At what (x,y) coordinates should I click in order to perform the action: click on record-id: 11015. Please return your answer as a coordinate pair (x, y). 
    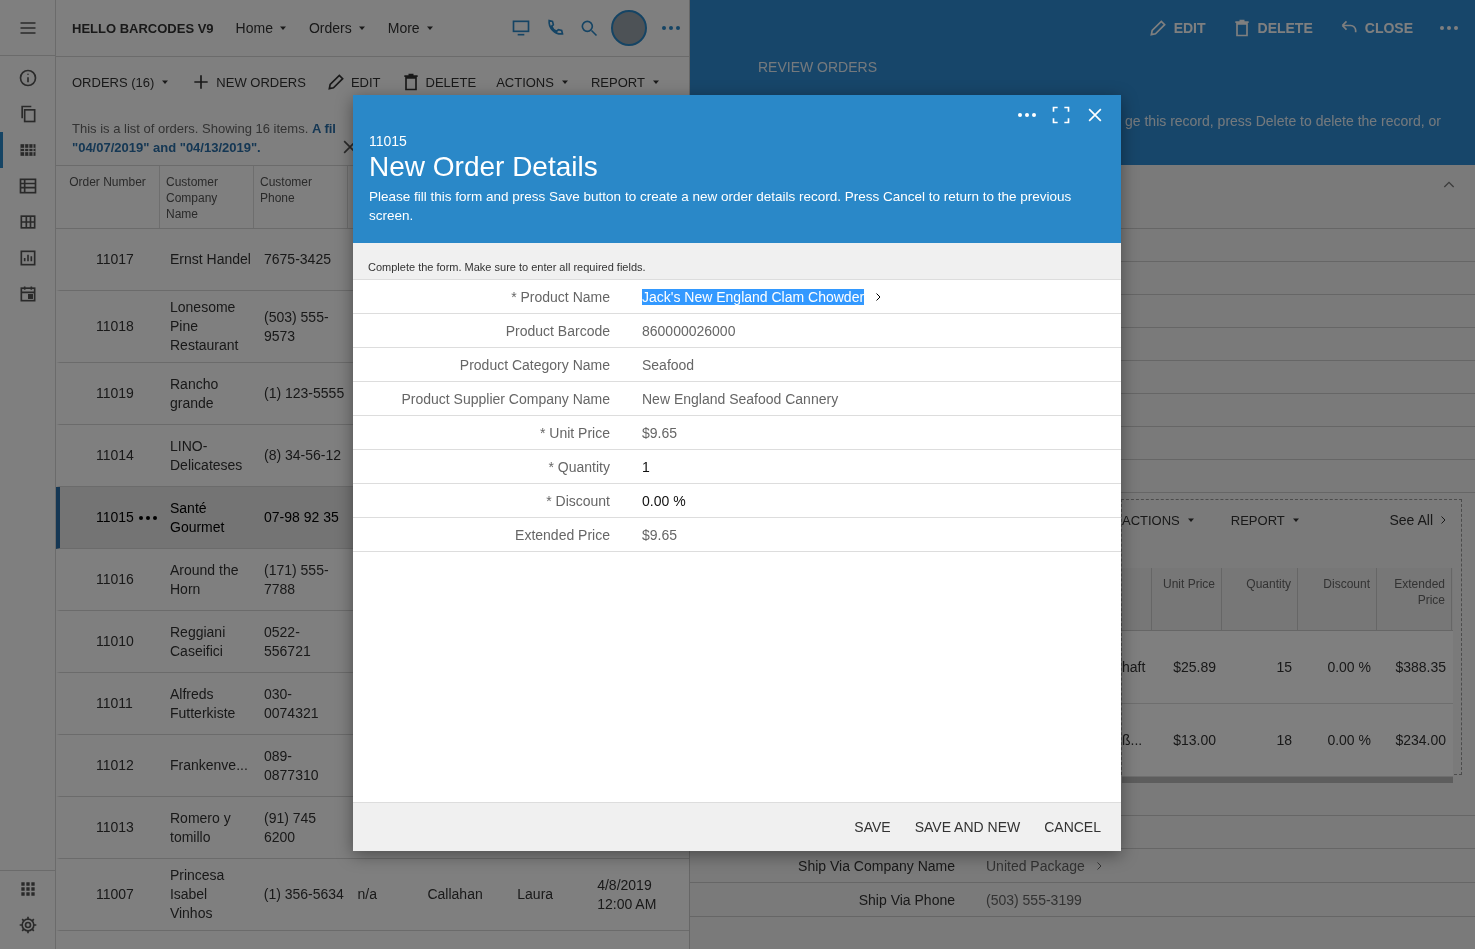
    Looking at the image, I should click on (388, 141).